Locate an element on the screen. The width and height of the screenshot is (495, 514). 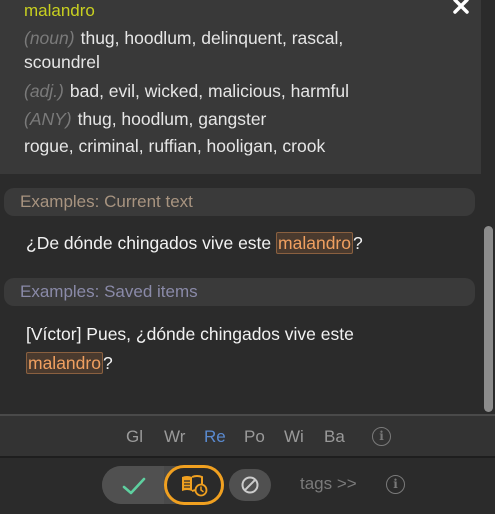
current-example: ¿De dónde chingados vive este malandro? is located at coordinates (194, 243).